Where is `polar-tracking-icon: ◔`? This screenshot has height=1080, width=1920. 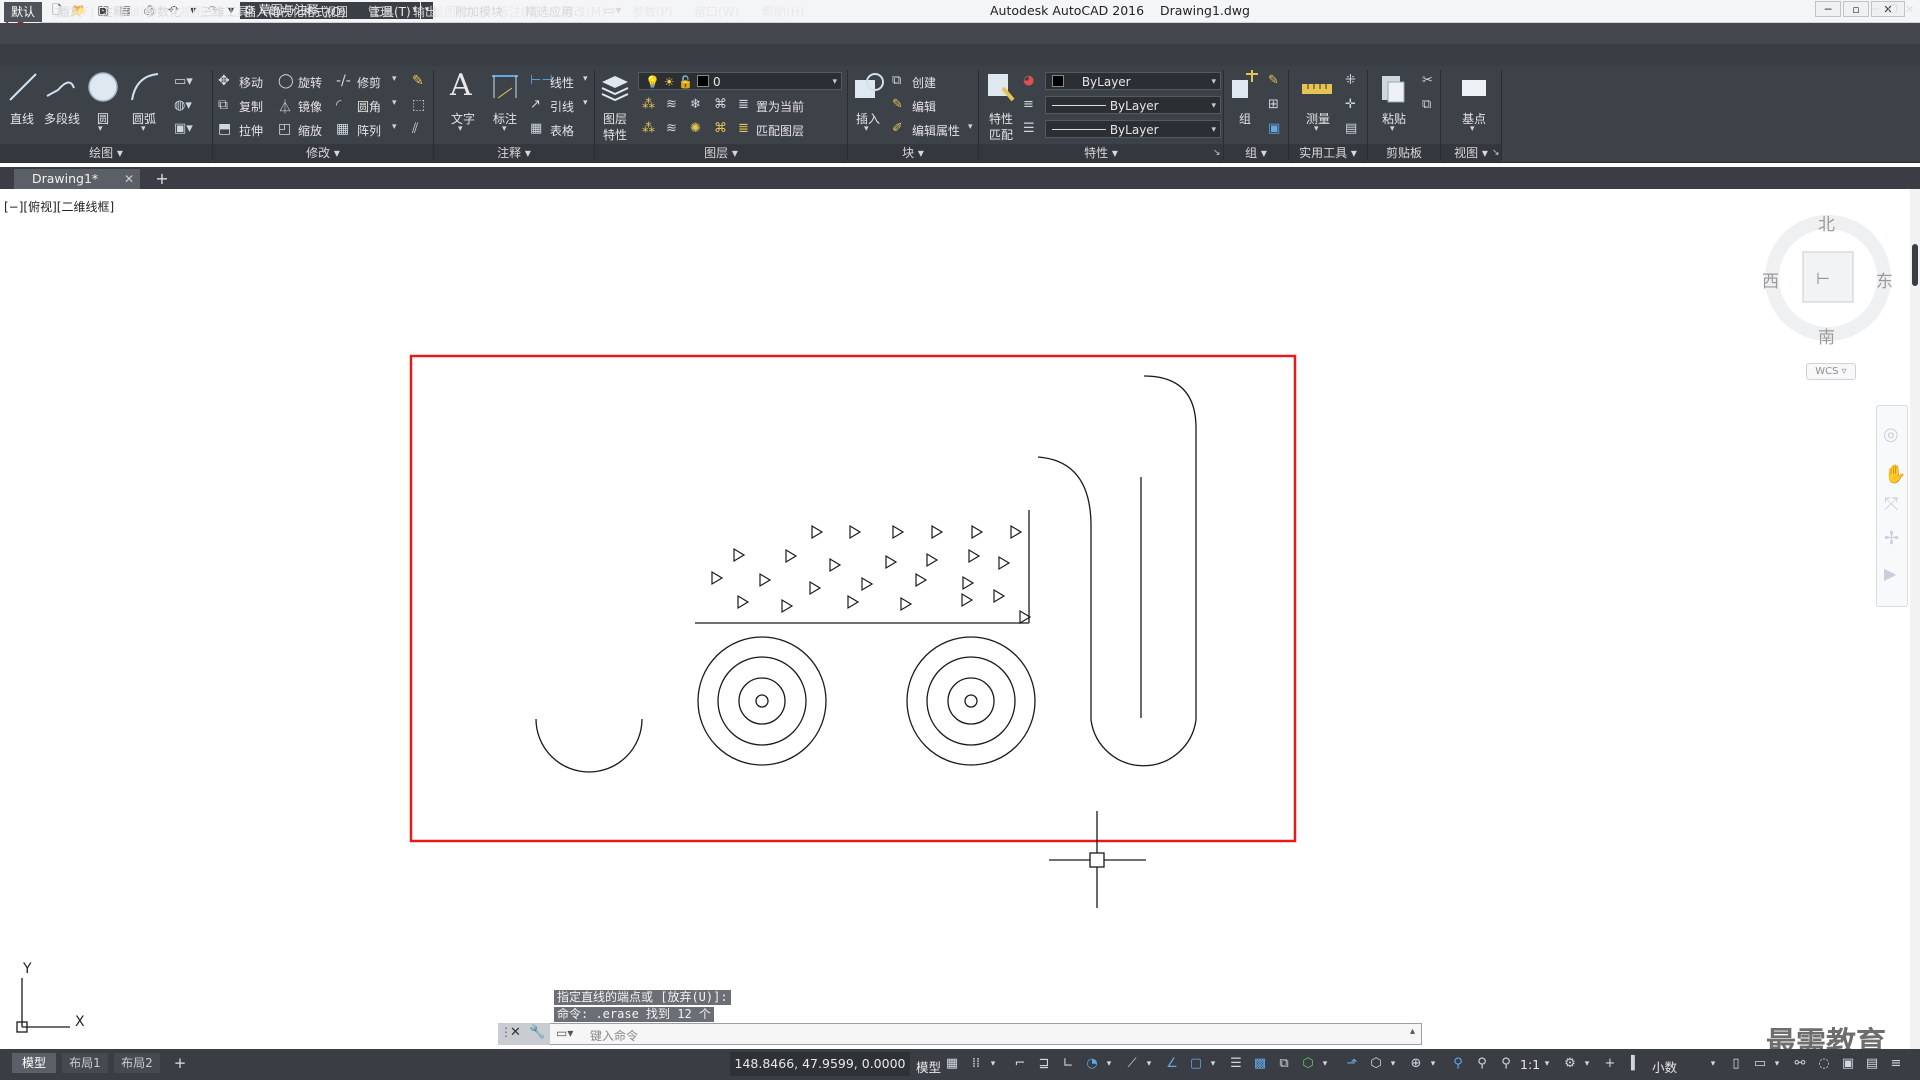 polar-tracking-icon: ◔ is located at coordinates (1092, 1064).